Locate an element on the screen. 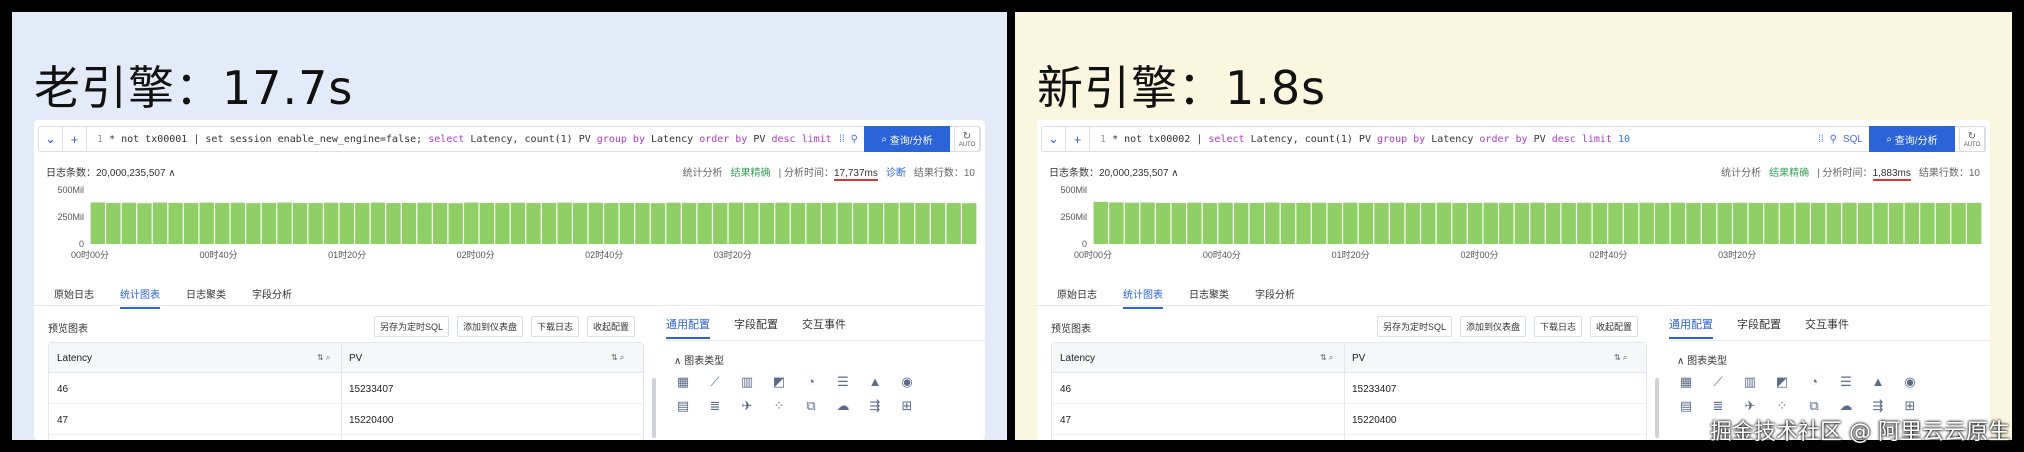 The image size is (2024, 452). tab-field-config: 字段配置 is located at coordinates (1759, 327).